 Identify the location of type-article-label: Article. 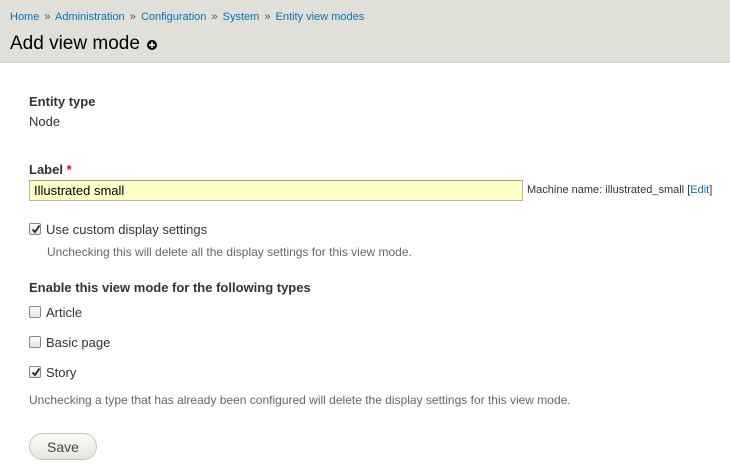
(64, 312).